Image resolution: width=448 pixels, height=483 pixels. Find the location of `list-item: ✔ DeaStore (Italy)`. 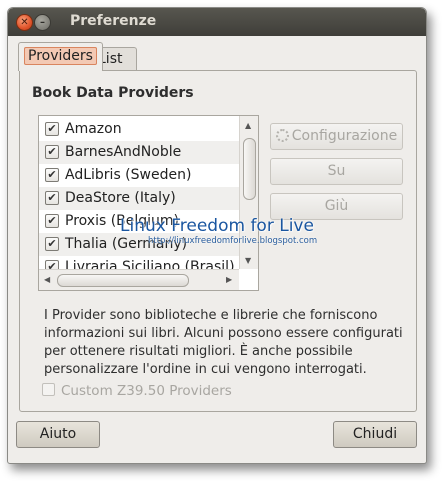

list-item: ✔ DeaStore (Italy) is located at coordinates (139, 198).